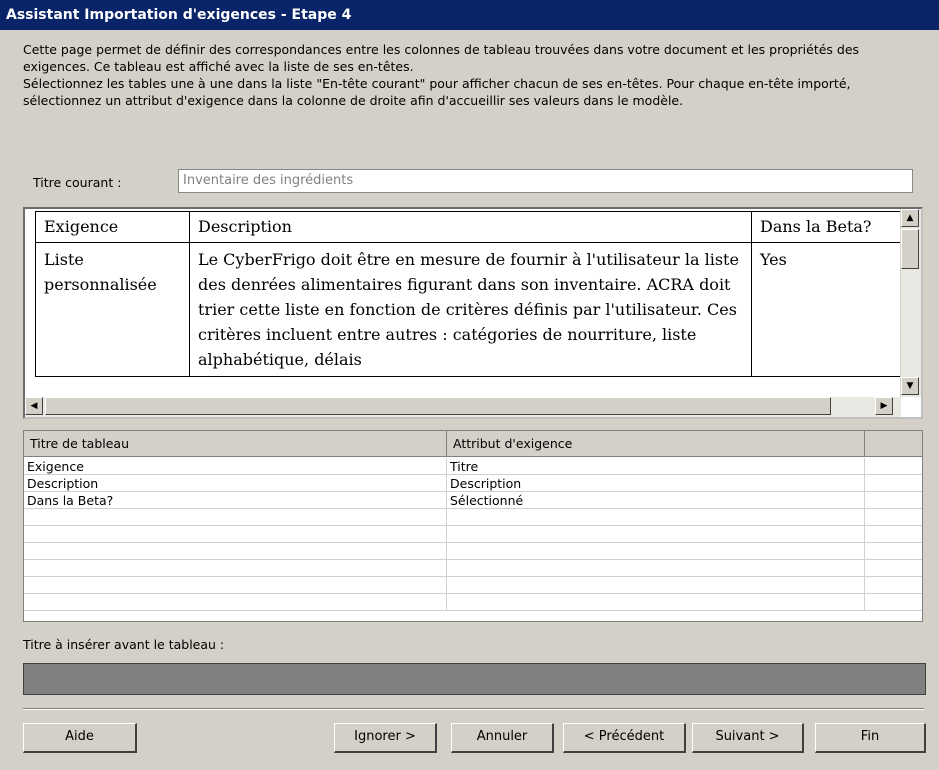 The image size is (939, 770). Describe the element at coordinates (893, 444) in the screenshot. I see `mapping-header-extra` at that location.